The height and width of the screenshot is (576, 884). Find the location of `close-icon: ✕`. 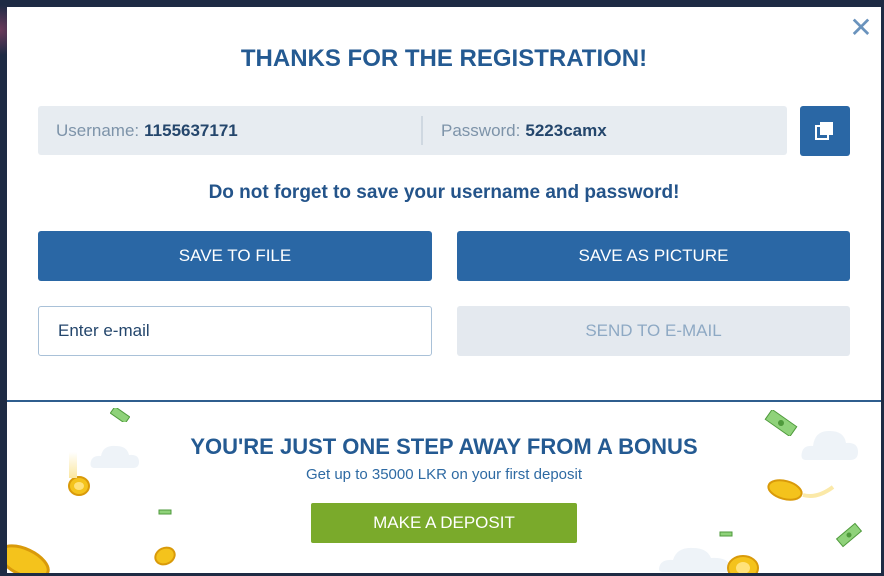

close-icon: ✕ is located at coordinates (861, 28).